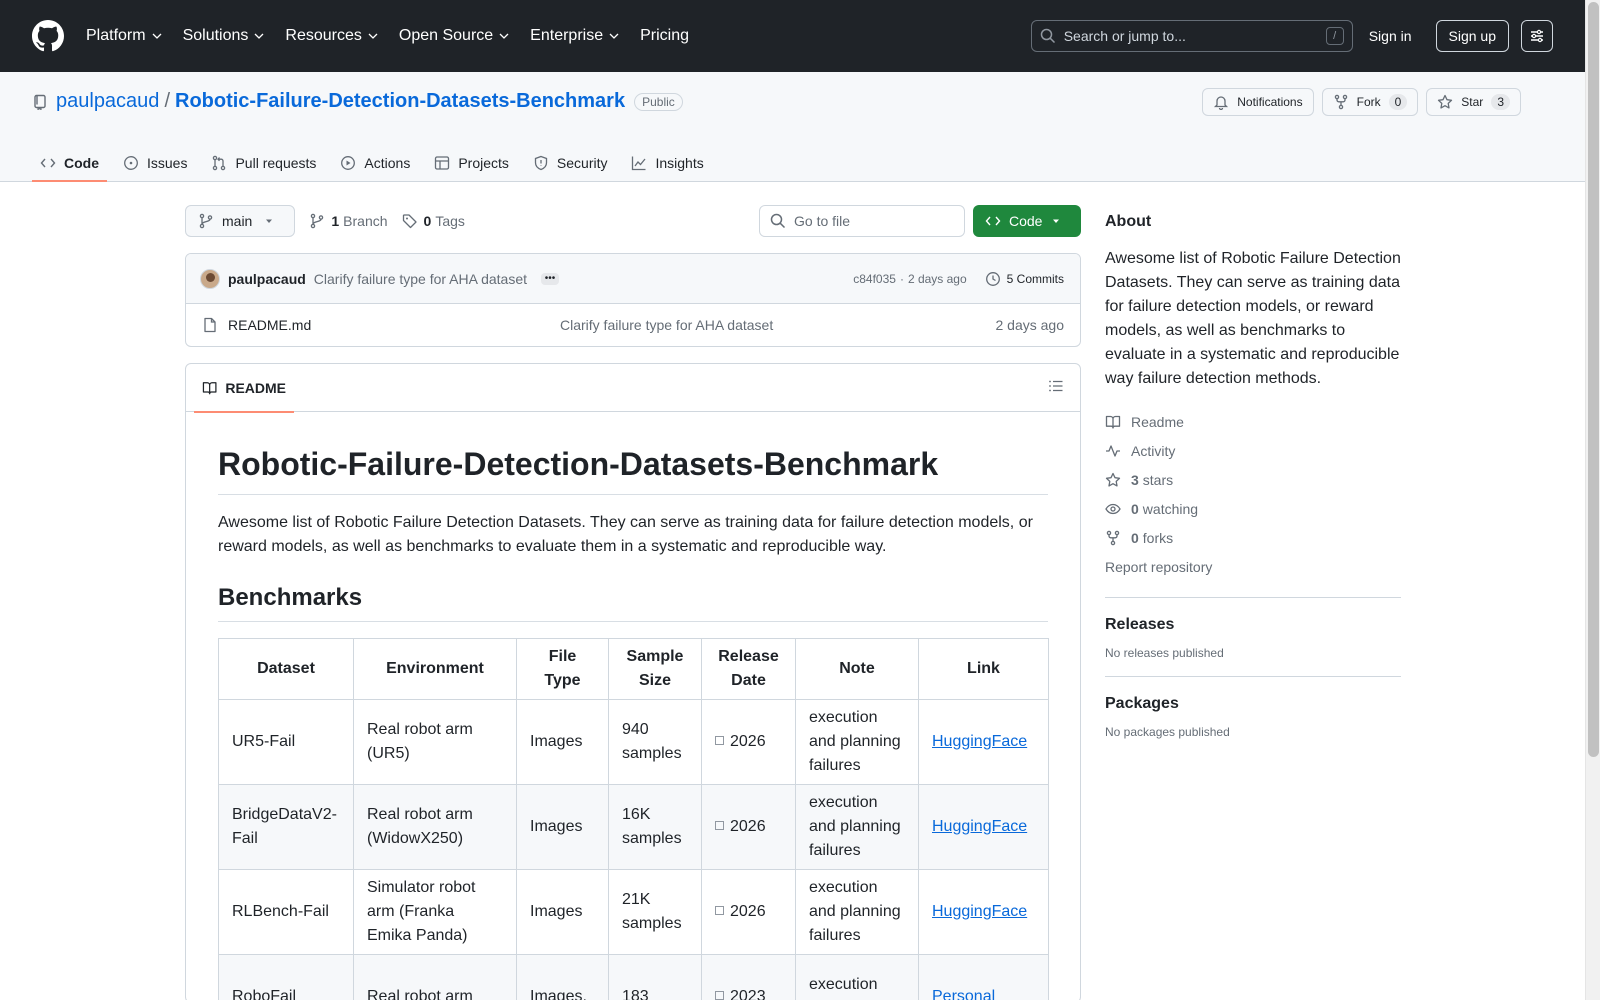  Describe the element at coordinates (1390, 36) in the screenshot. I see `sign-in-link: Sign in` at that location.